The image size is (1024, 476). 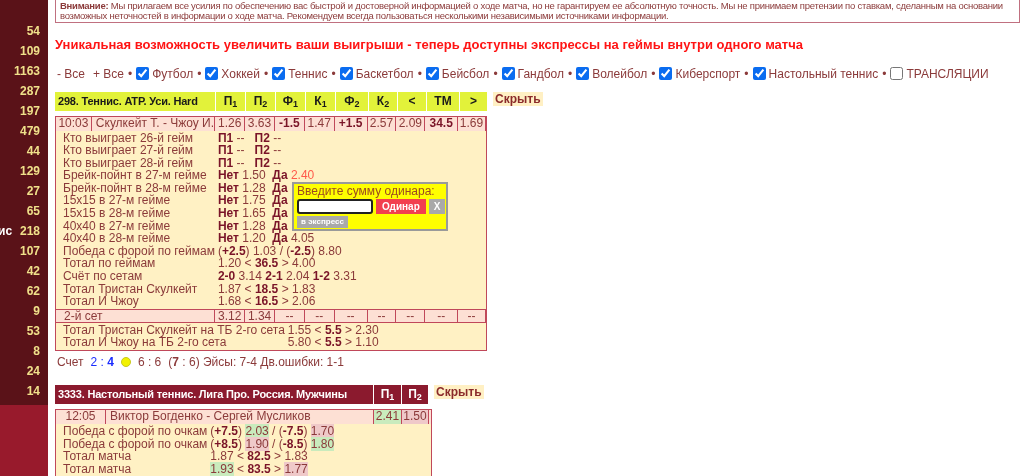 What do you see at coordinates (259, 468) in the screenshot?
I see `market-odds: 1.93 < 83.5 > 1.77` at bounding box center [259, 468].